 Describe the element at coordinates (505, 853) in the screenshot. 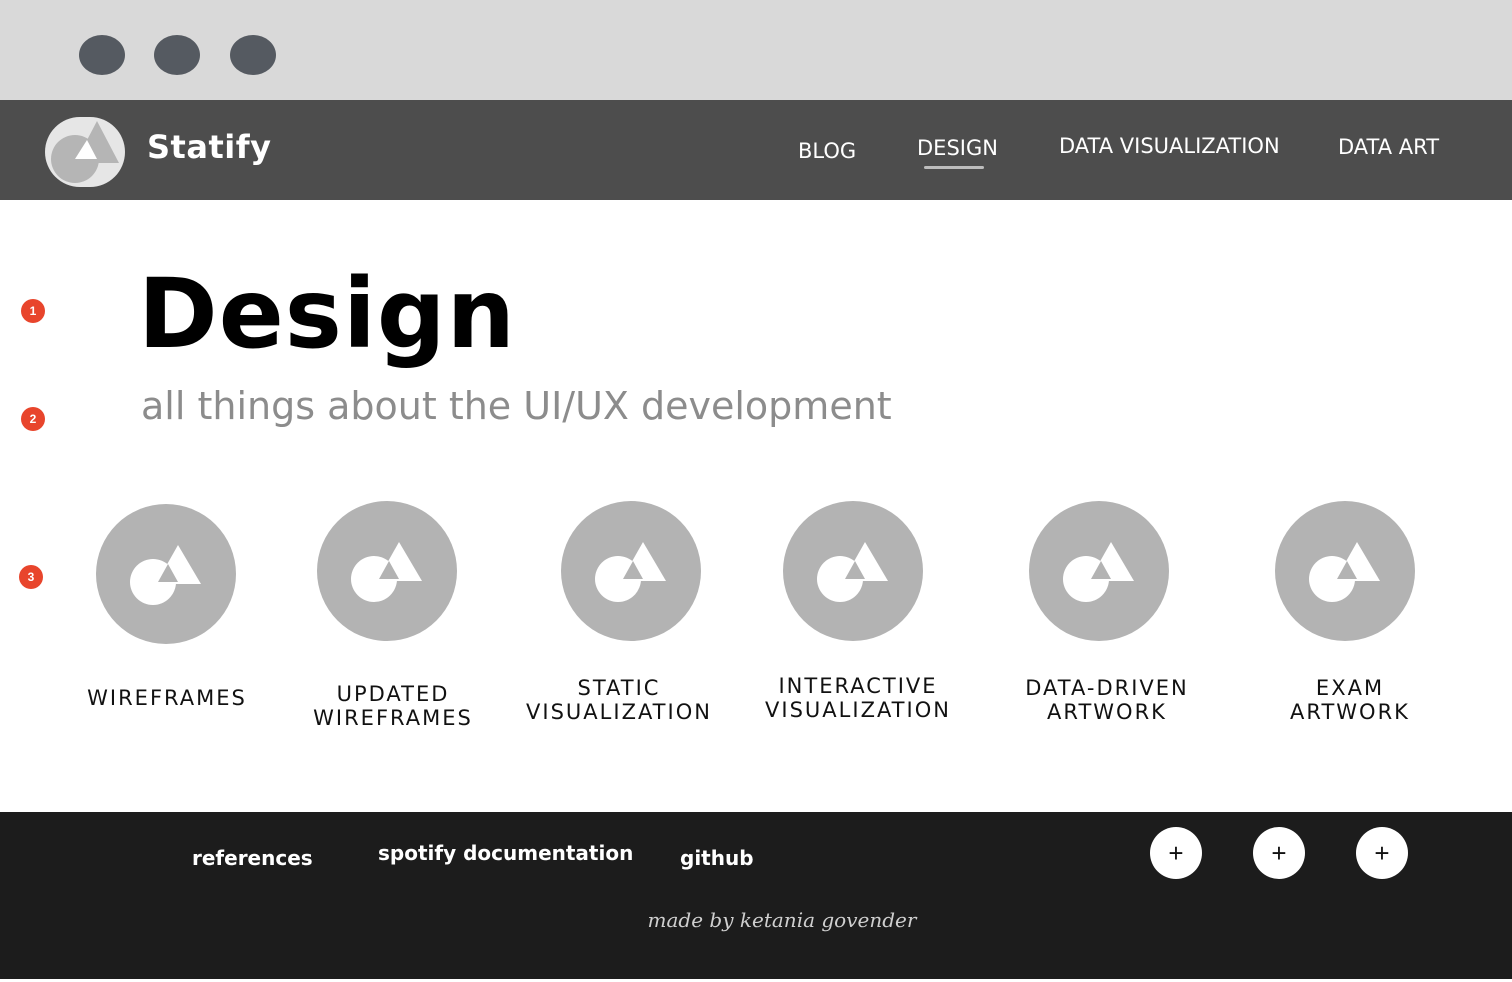

I see `footer-link-spotify-documentation: spotify documentation` at that location.